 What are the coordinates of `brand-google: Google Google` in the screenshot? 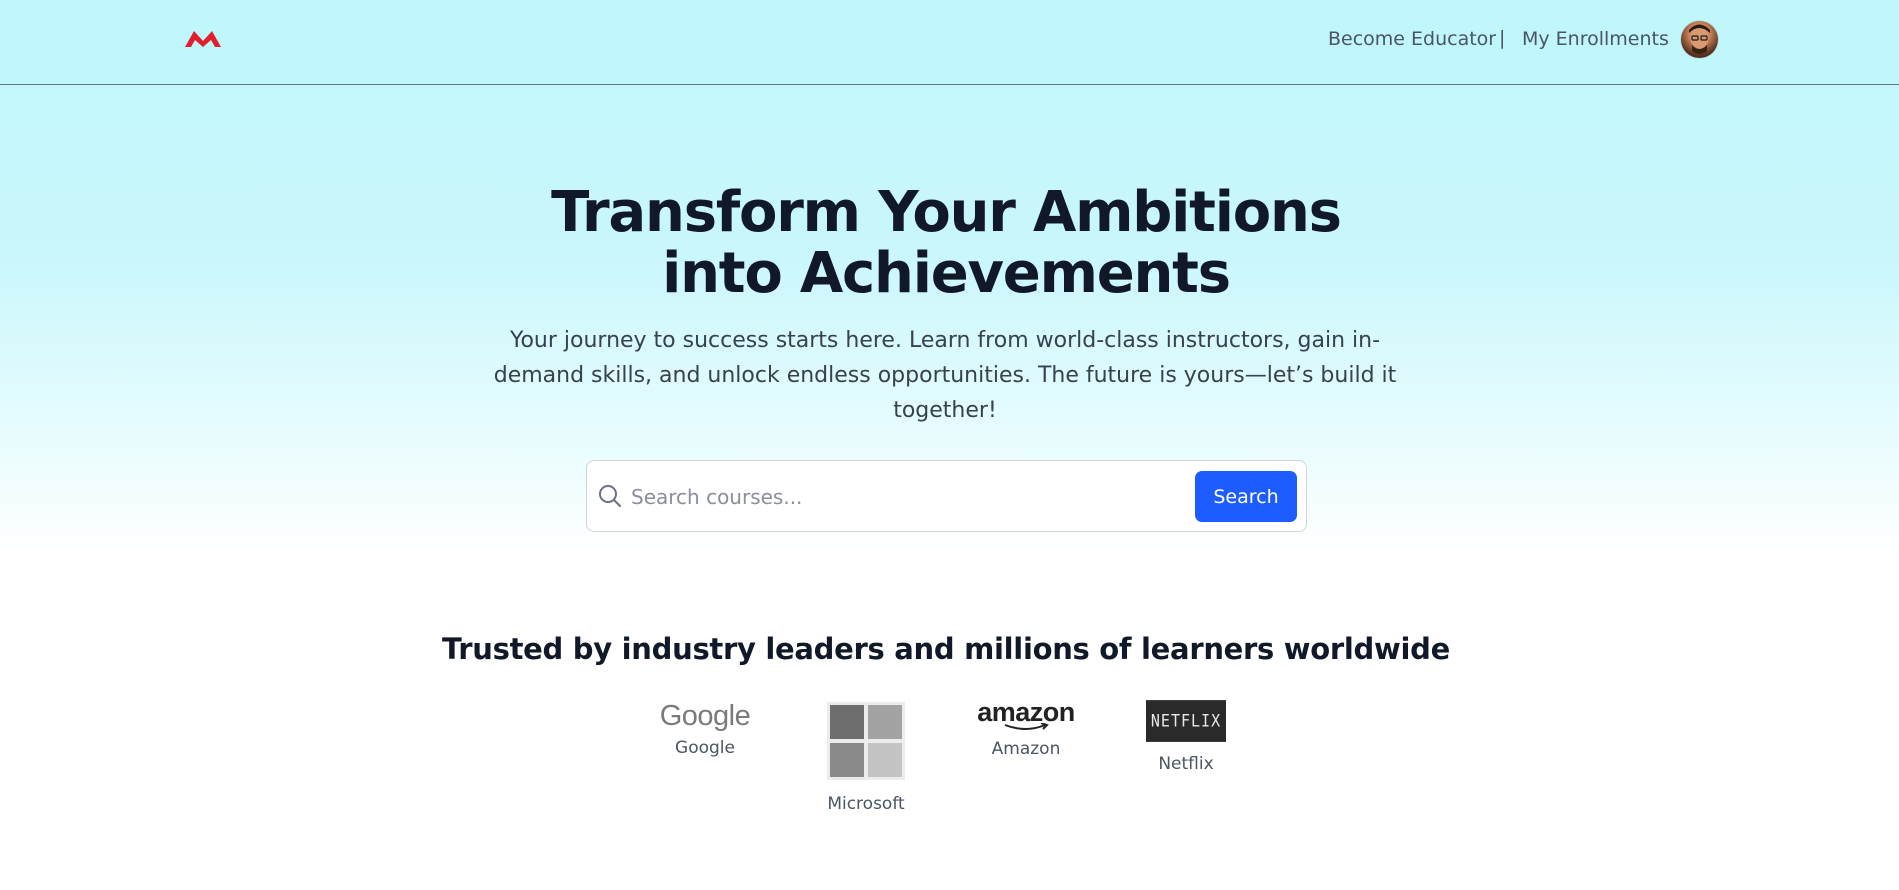 It's located at (705, 729).